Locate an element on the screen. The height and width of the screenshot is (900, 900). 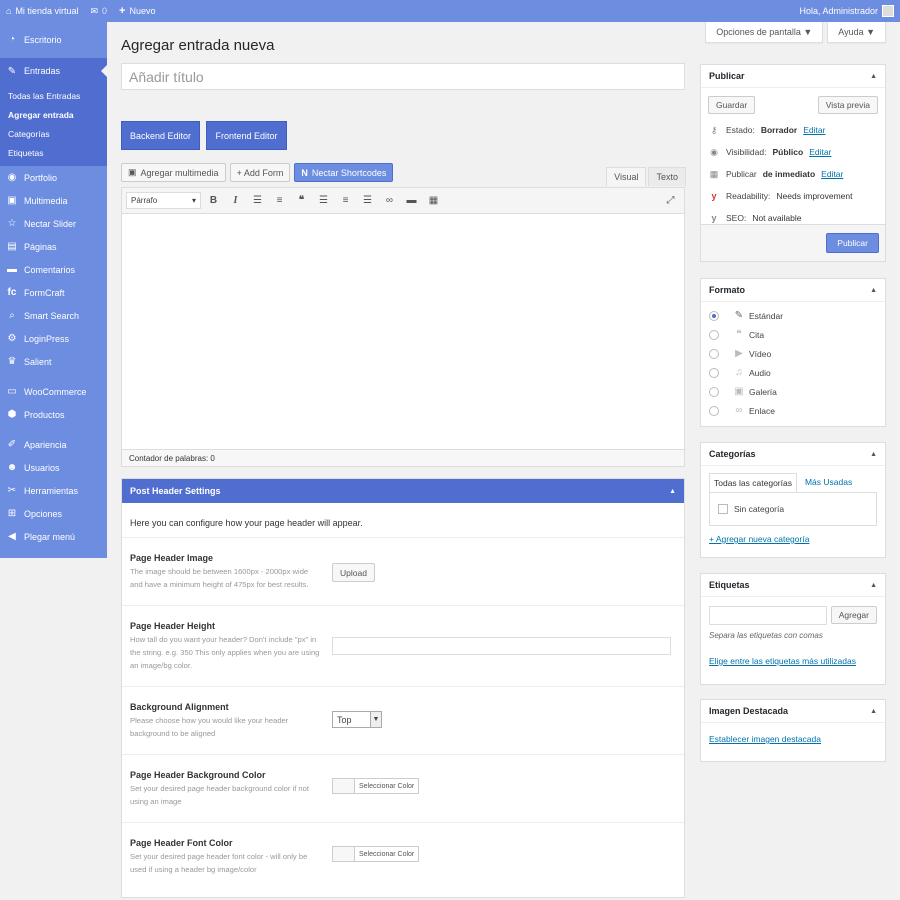
upload-button: Upload is located at coordinates (353, 572).